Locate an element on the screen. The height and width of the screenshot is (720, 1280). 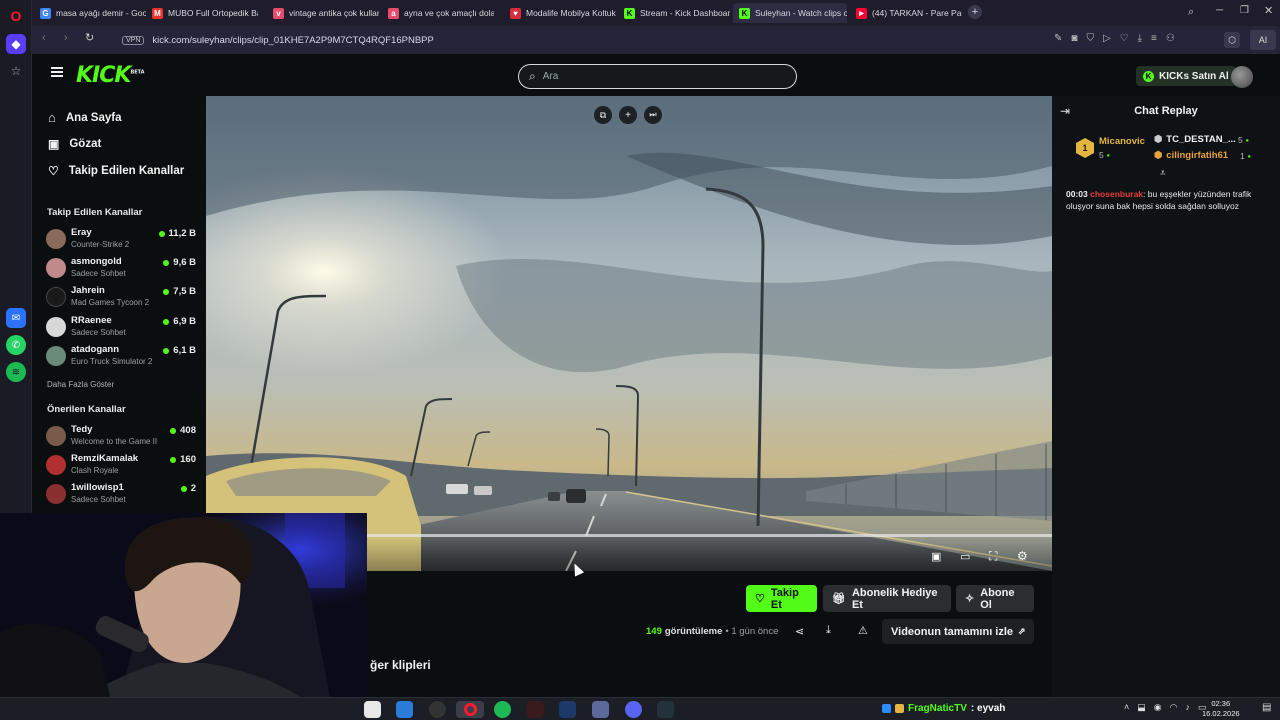
share-icon: ⋖ is located at coordinates (799, 631).